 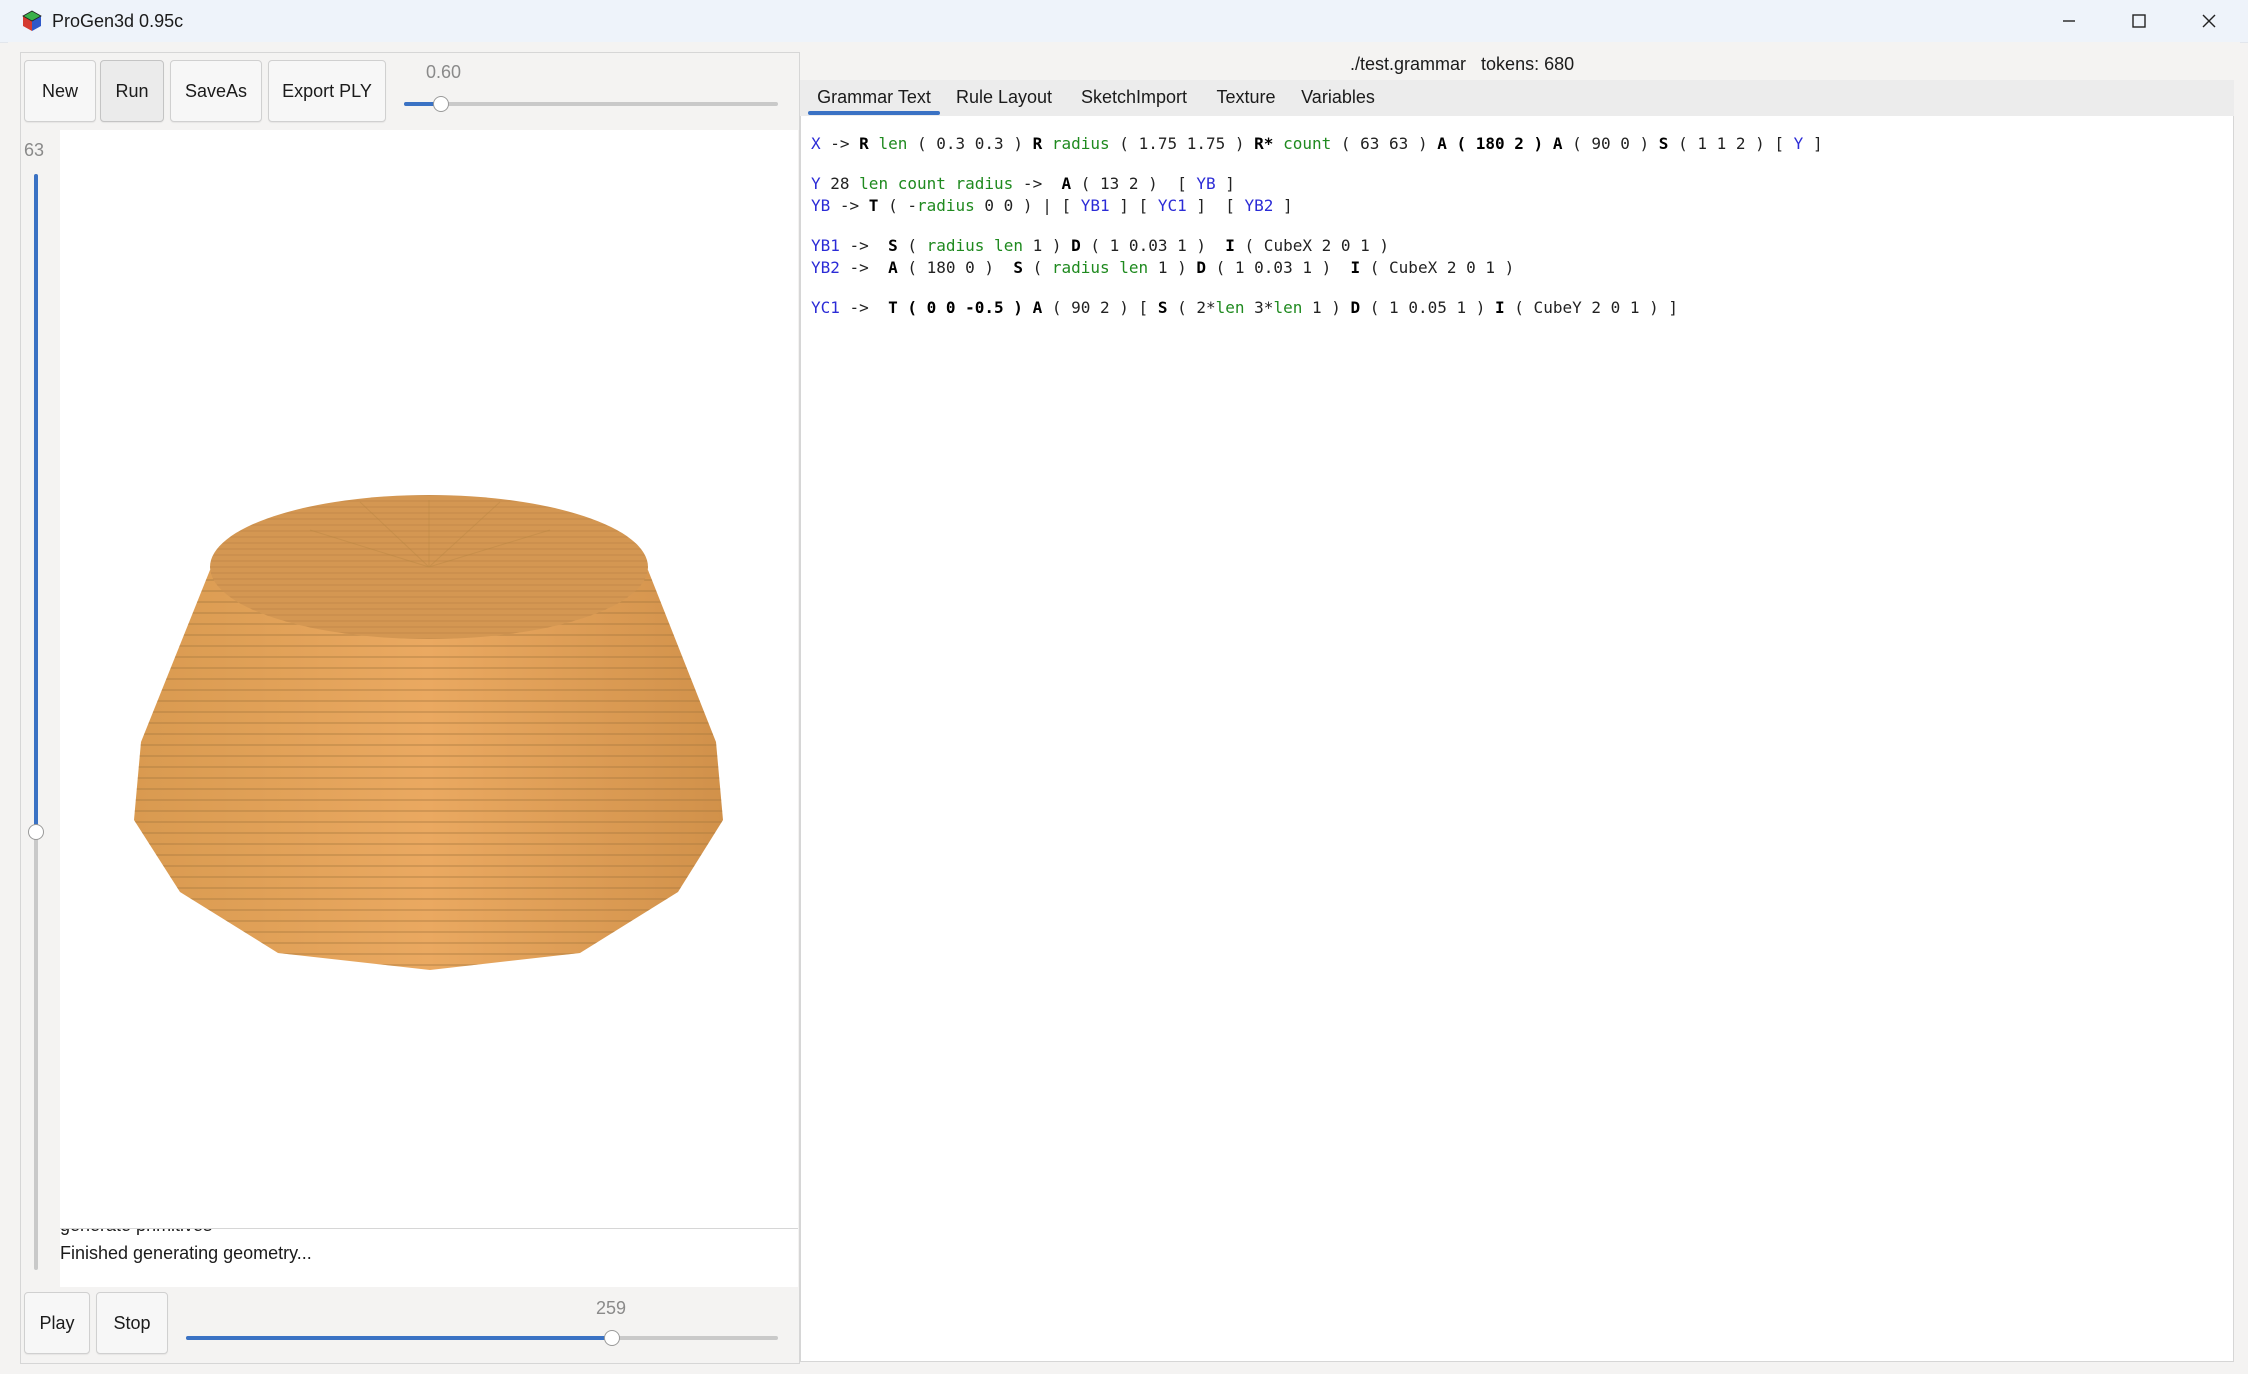 I want to click on window-title: ProGen3d 0.95c, so click(x=118, y=21).